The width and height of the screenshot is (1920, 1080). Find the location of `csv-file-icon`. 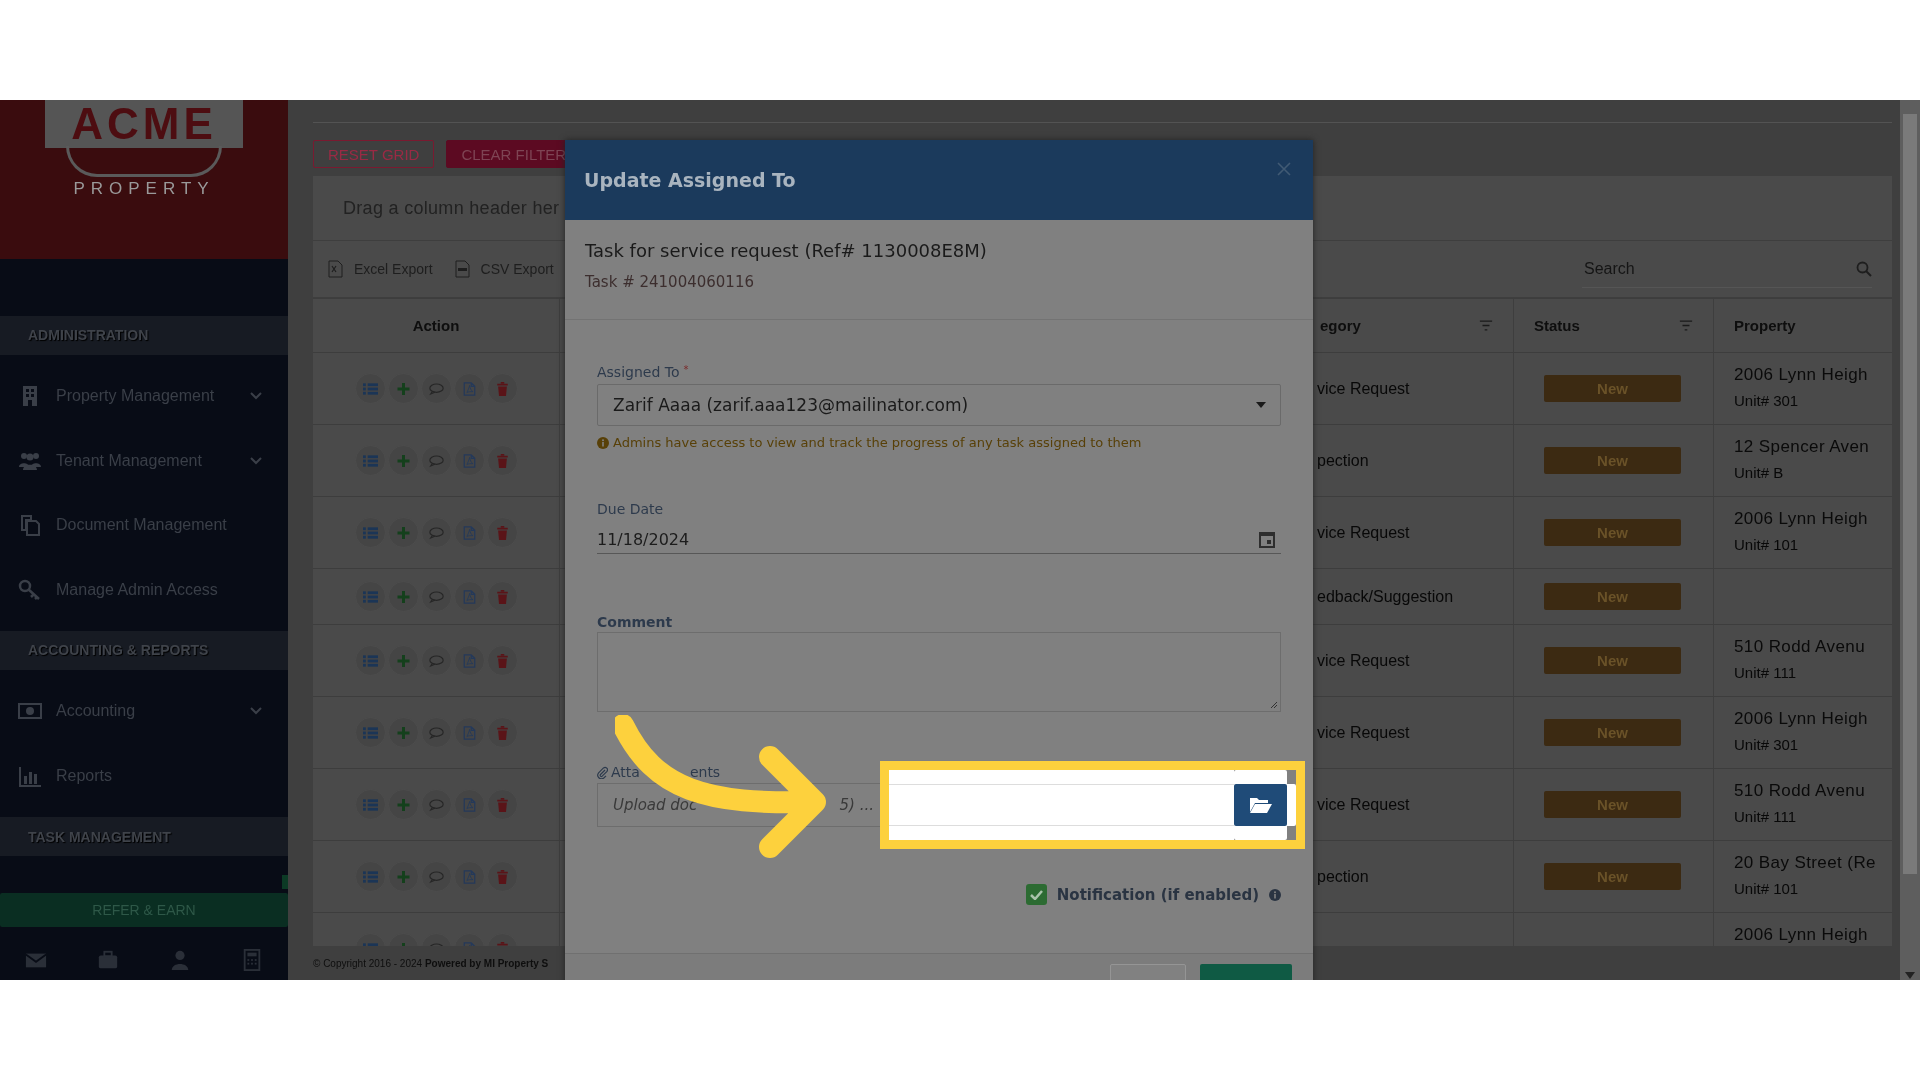

csv-file-icon is located at coordinates (462, 269).